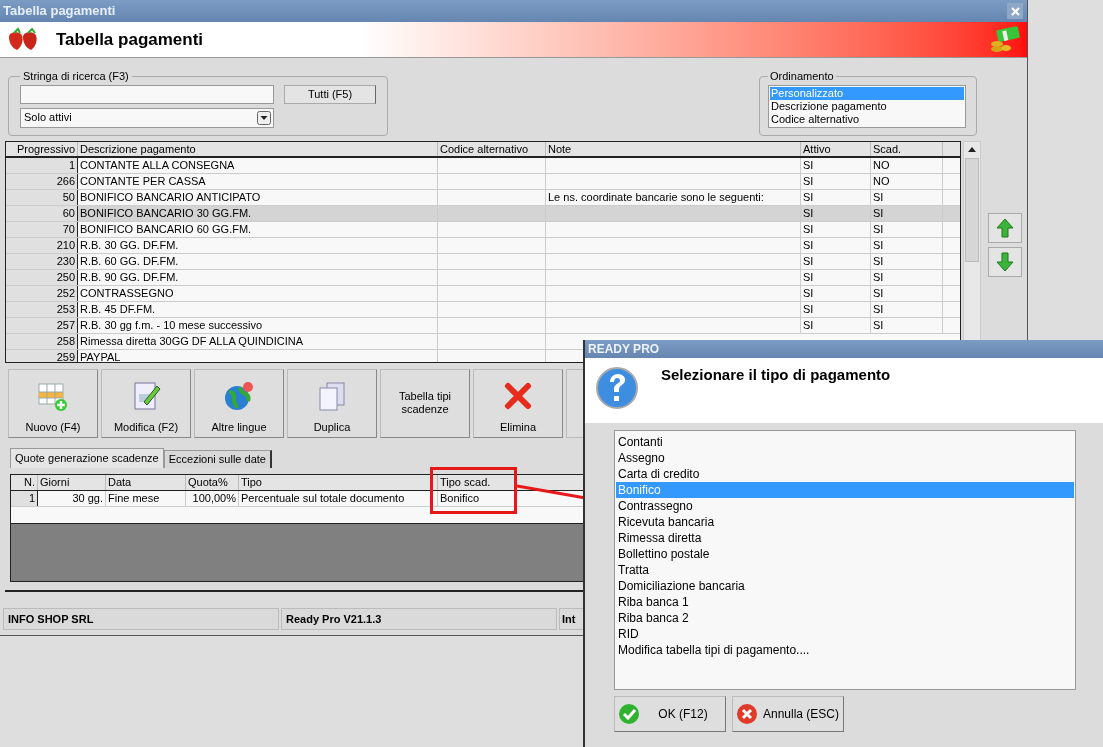 This screenshot has width=1103, height=747. What do you see at coordinates (483, 262) in the screenshot?
I see `table-row: 230 R.B. 60 GG. DF.FM. SI SI` at bounding box center [483, 262].